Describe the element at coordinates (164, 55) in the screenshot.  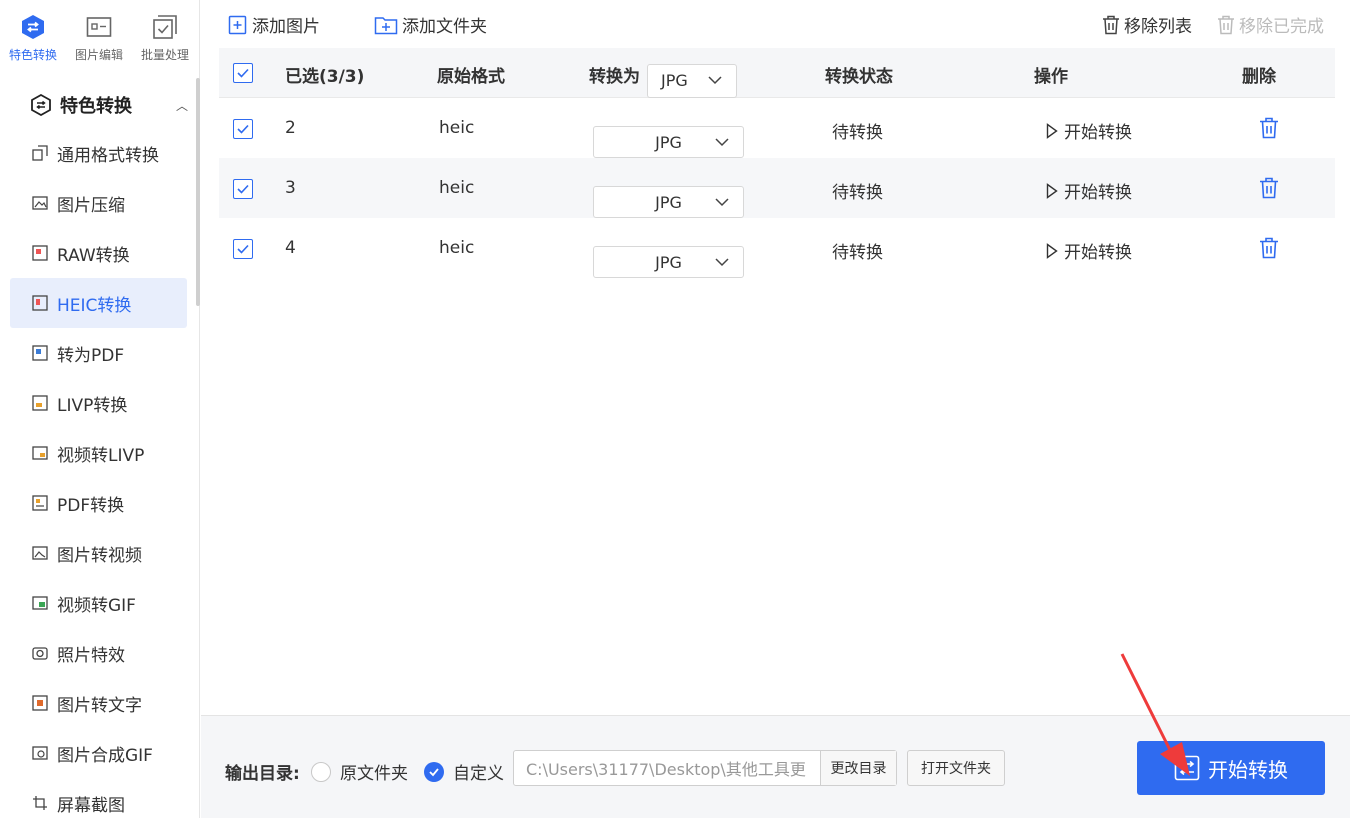
I see `topnav-label: 批量处理` at that location.